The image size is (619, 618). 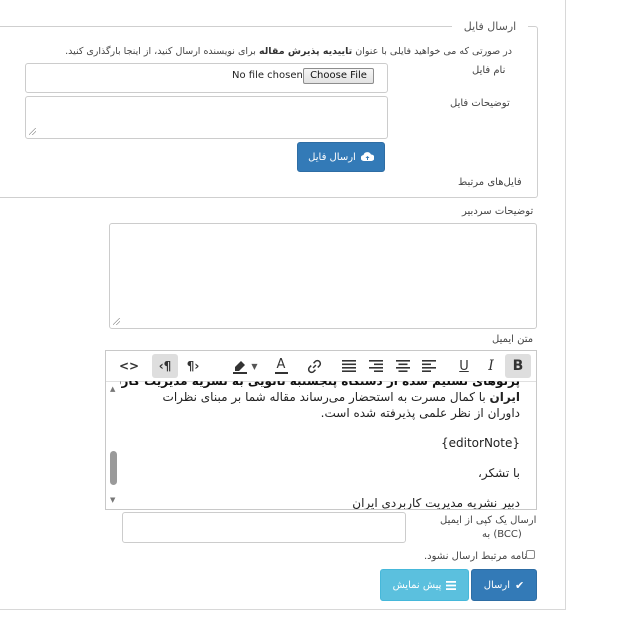 What do you see at coordinates (193, 366) in the screenshot?
I see `ltr-icon: ¶›` at bounding box center [193, 366].